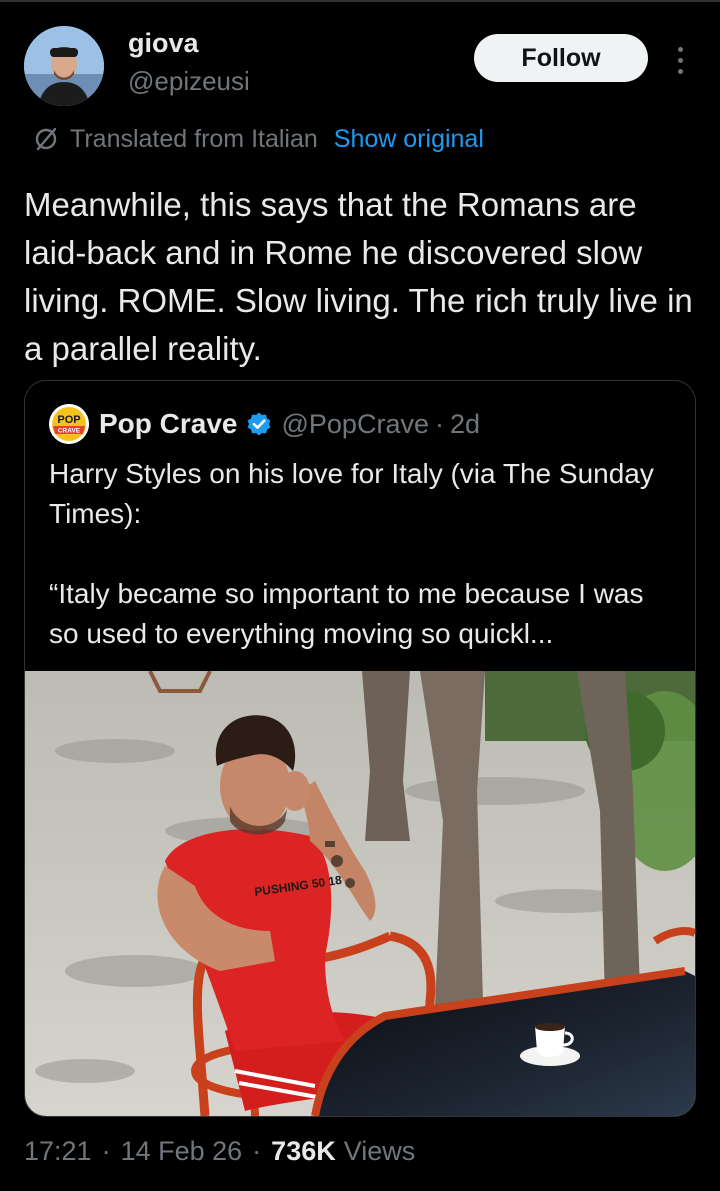  What do you see at coordinates (303, 1150) in the screenshot?
I see `views-count: 736K` at bounding box center [303, 1150].